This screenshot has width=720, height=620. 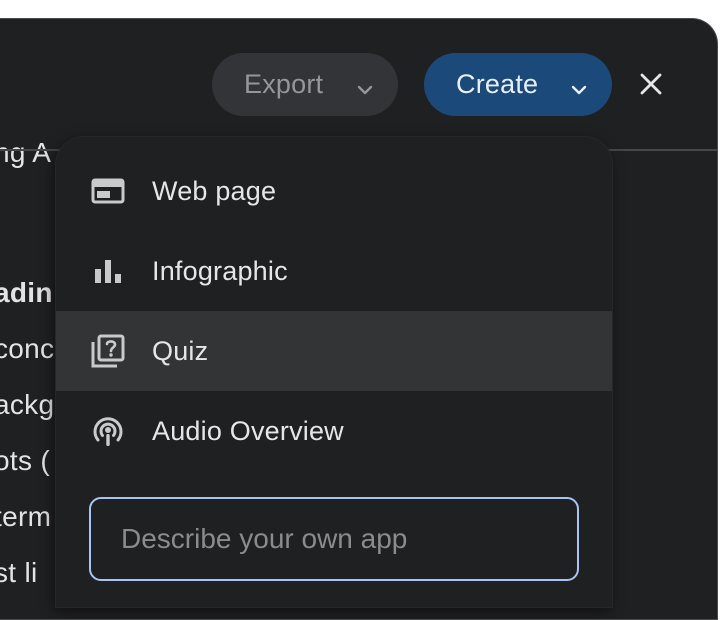 I want to click on document-text-line: conc, so click(x=27, y=348).